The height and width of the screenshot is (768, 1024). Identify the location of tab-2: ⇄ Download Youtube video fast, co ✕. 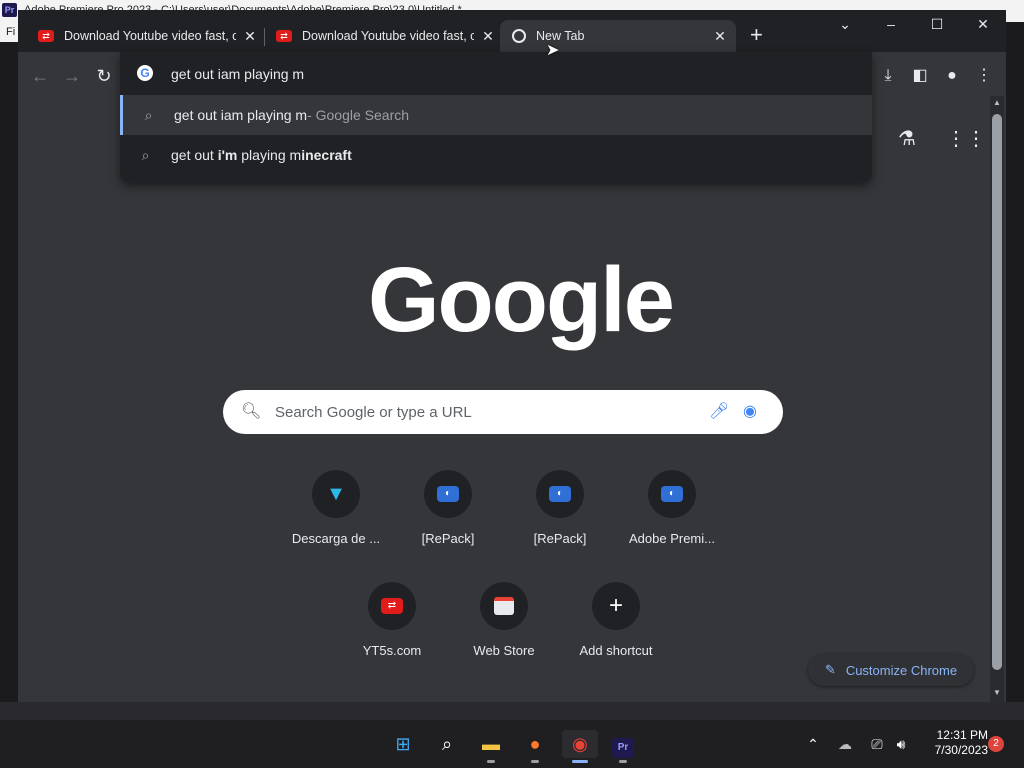
(388, 36).